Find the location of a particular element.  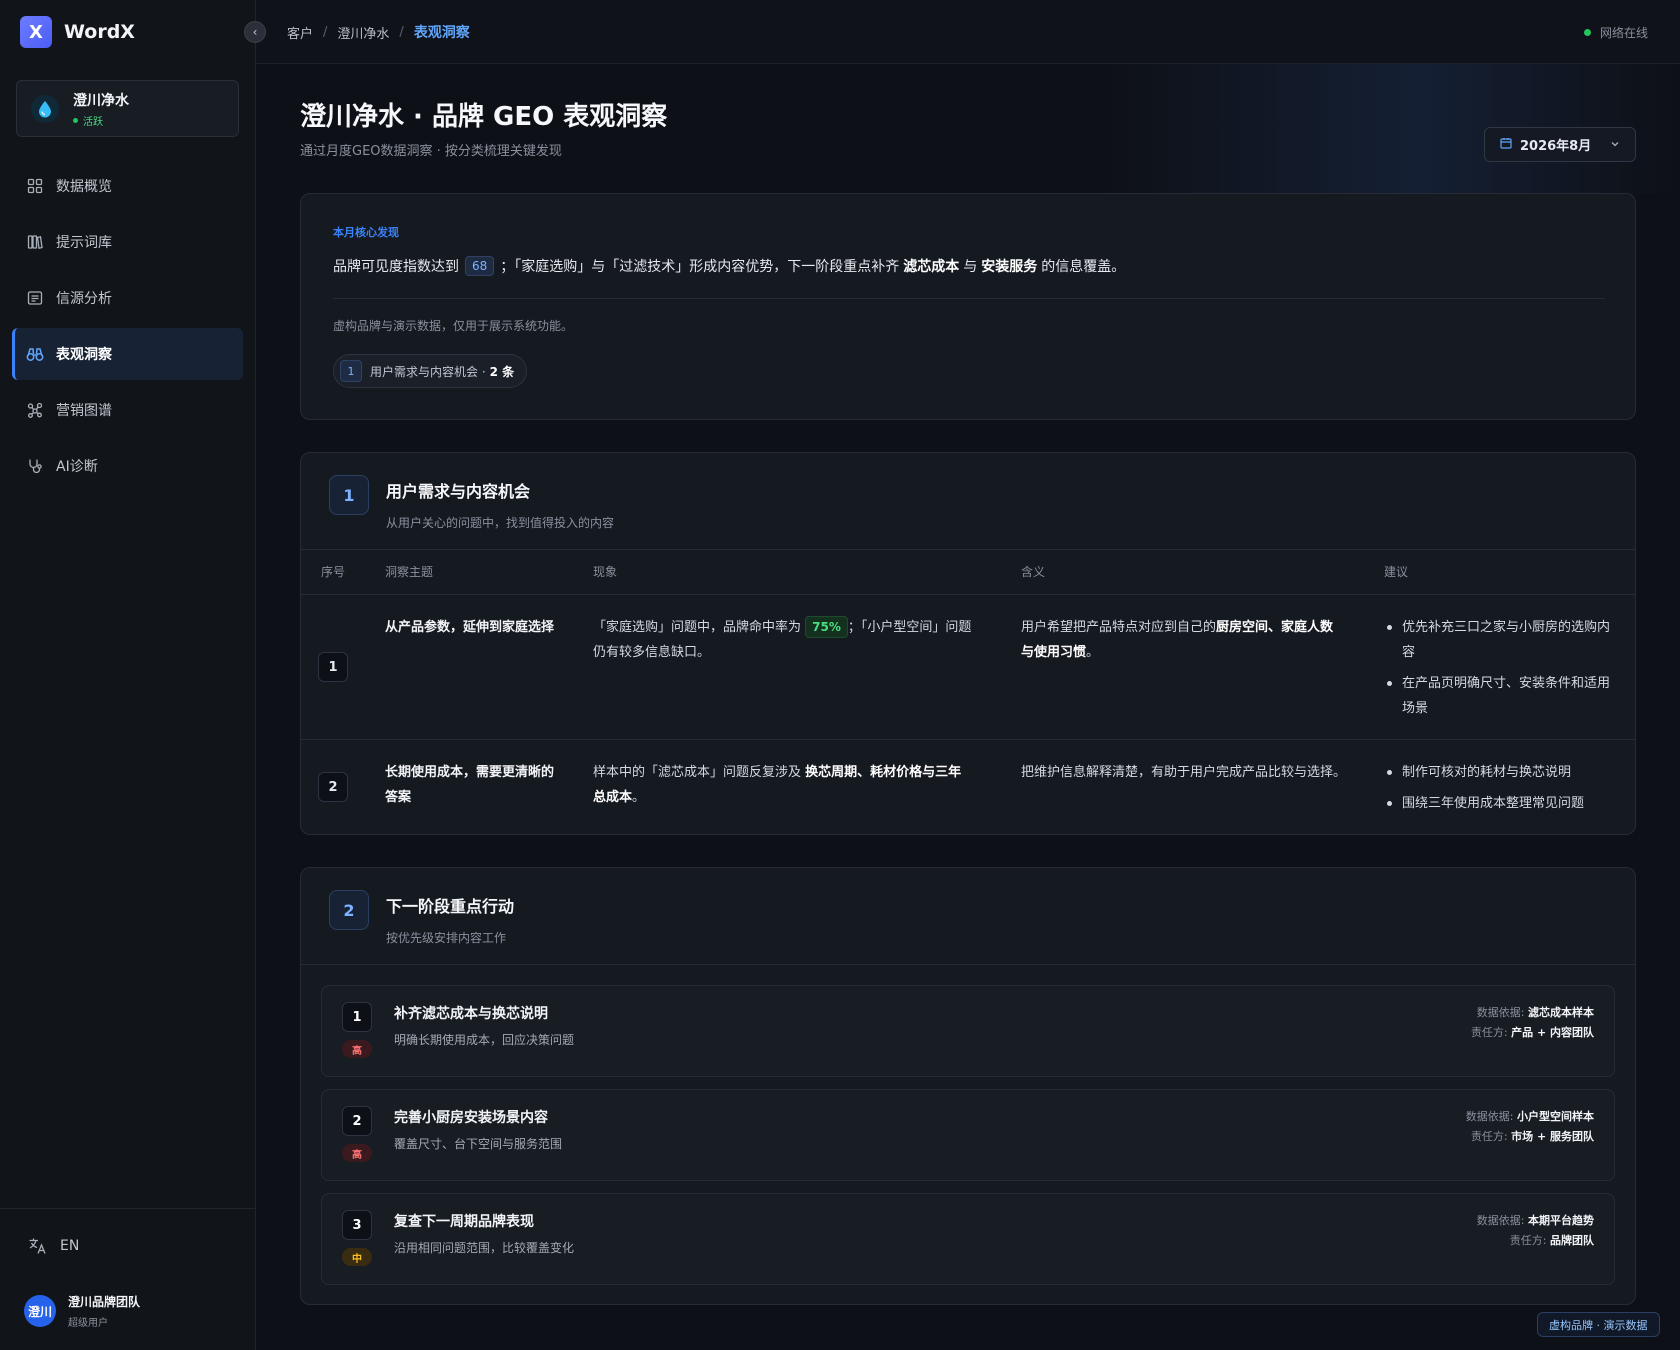

brand-status: 活跃 is located at coordinates (101, 120).